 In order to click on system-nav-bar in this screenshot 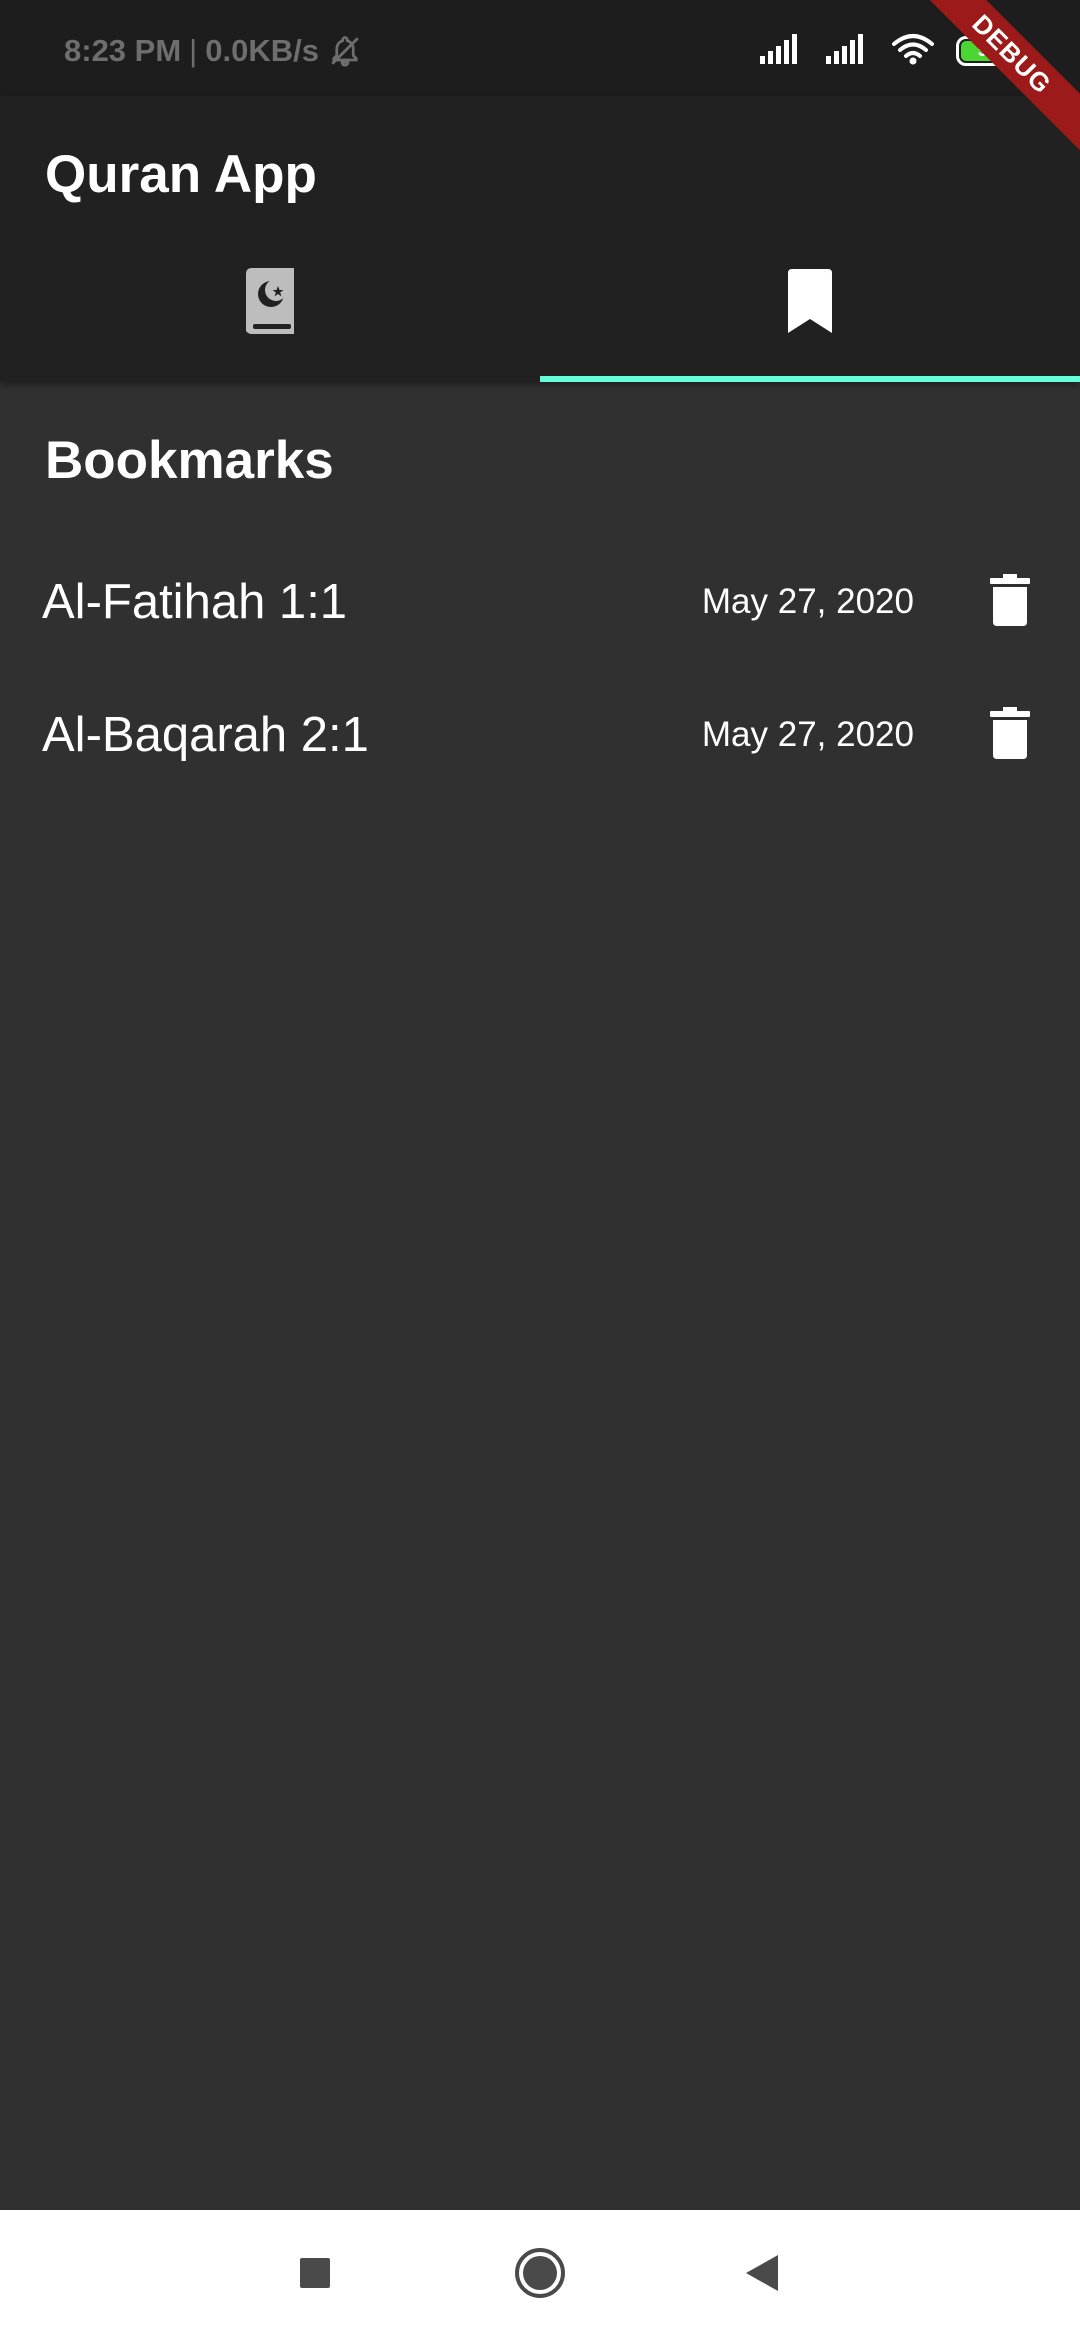, I will do `click(540, 2275)`.